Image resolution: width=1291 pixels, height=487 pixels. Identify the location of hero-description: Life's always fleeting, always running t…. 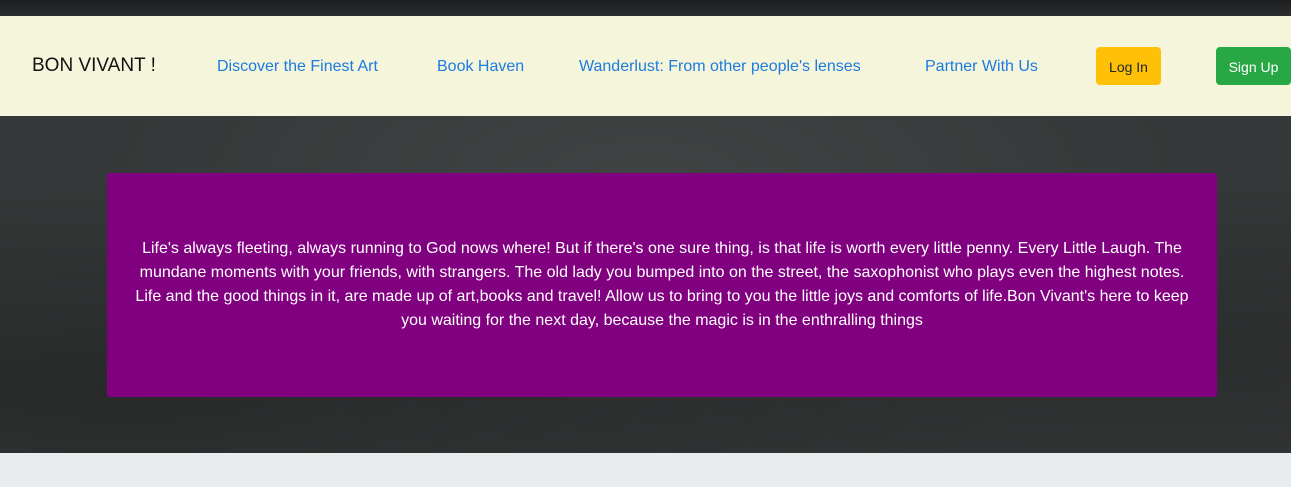
(662, 284).